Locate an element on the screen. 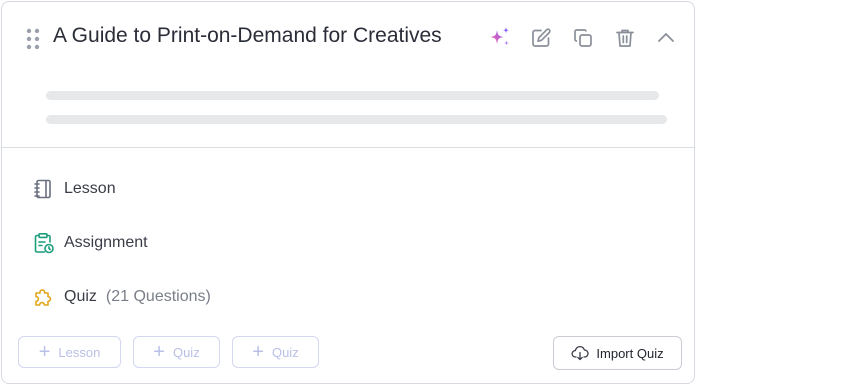 The width and height of the screenshot is (865, 386). add-lesson-label: Lesson is located at coordinates (79, 352).